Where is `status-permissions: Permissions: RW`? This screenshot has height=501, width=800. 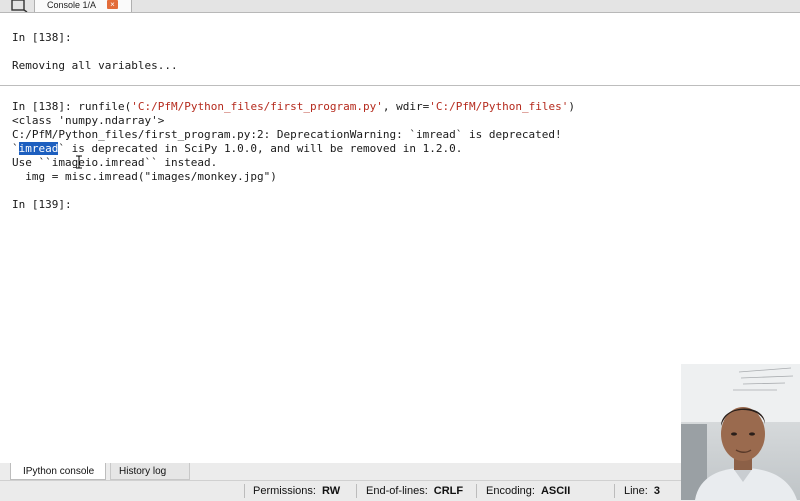
status-permissions: Permissions: RW is located at coordinates (297, 491).